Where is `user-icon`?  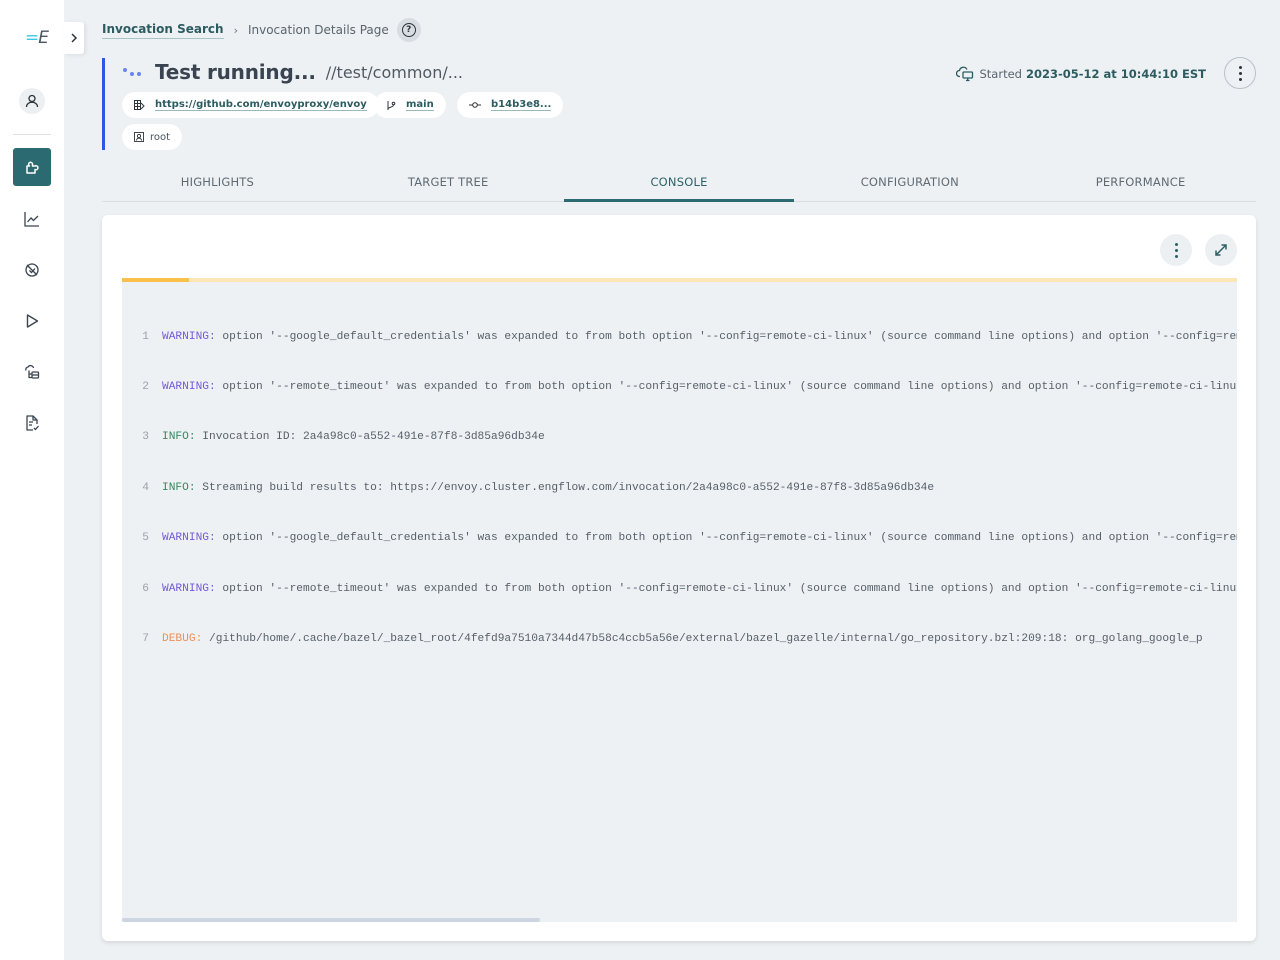 user-icon is located at coordinates (32, 101).